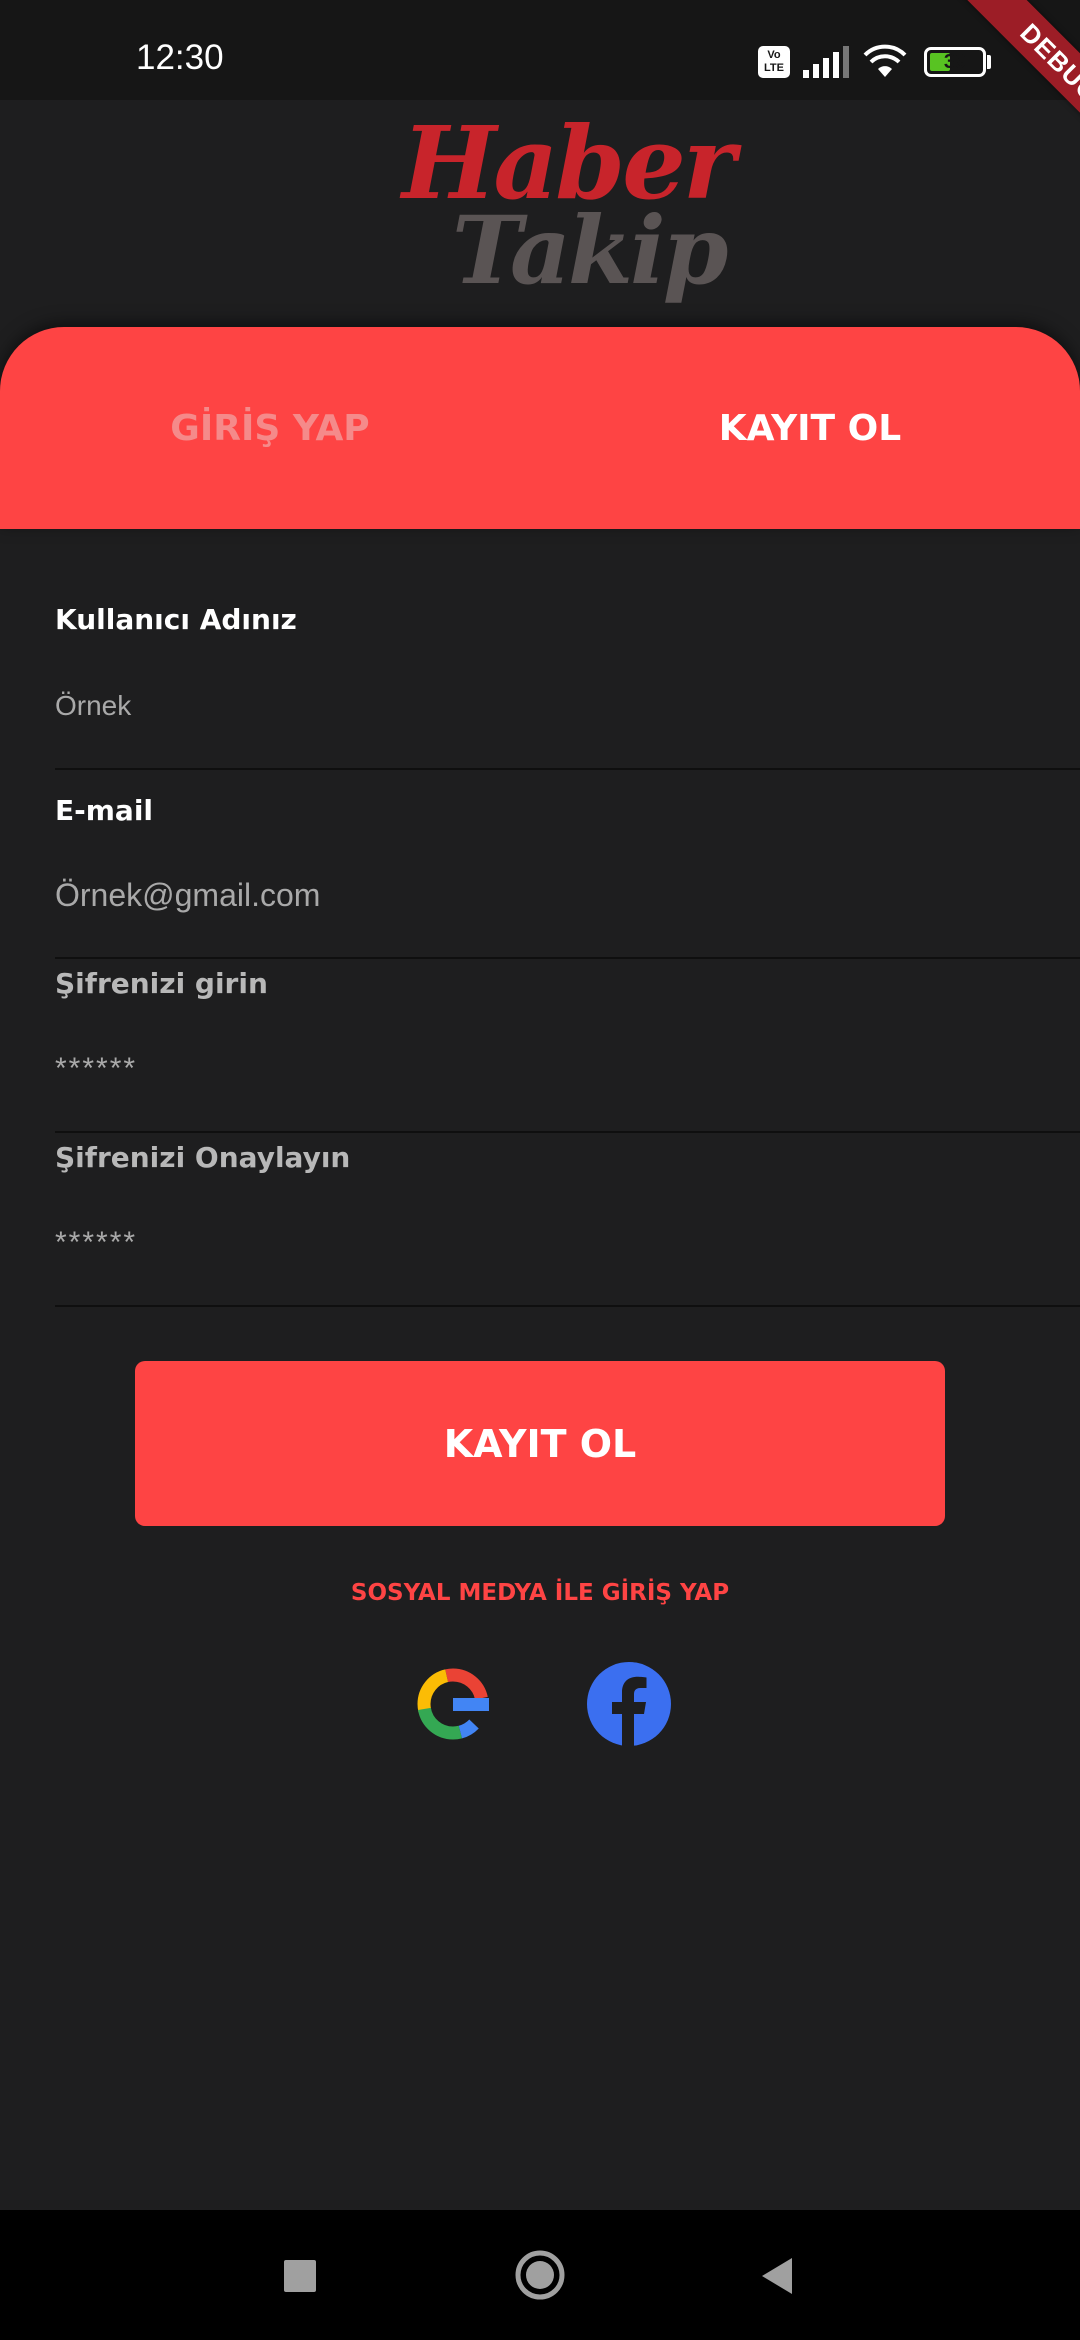 The image size is (1080, 2340). I want to click on facebook-icon, so click(629, 1704).